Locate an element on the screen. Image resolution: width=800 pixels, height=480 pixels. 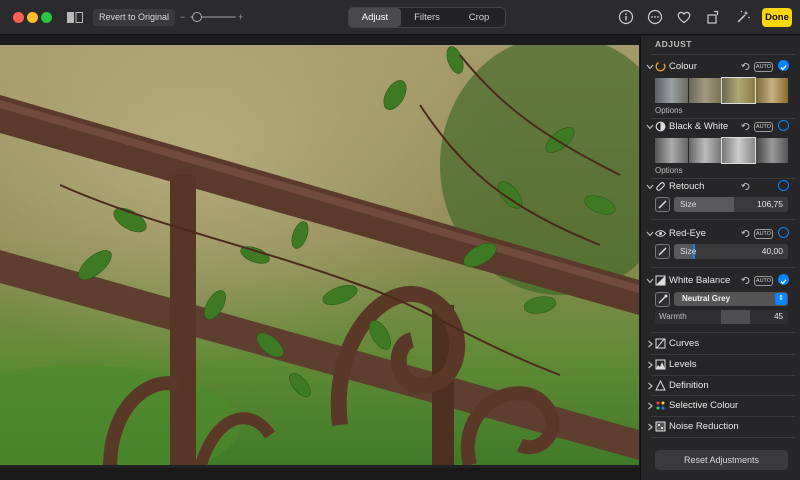
retouch-section-header: Retouch is located at coordinates (720, 187).